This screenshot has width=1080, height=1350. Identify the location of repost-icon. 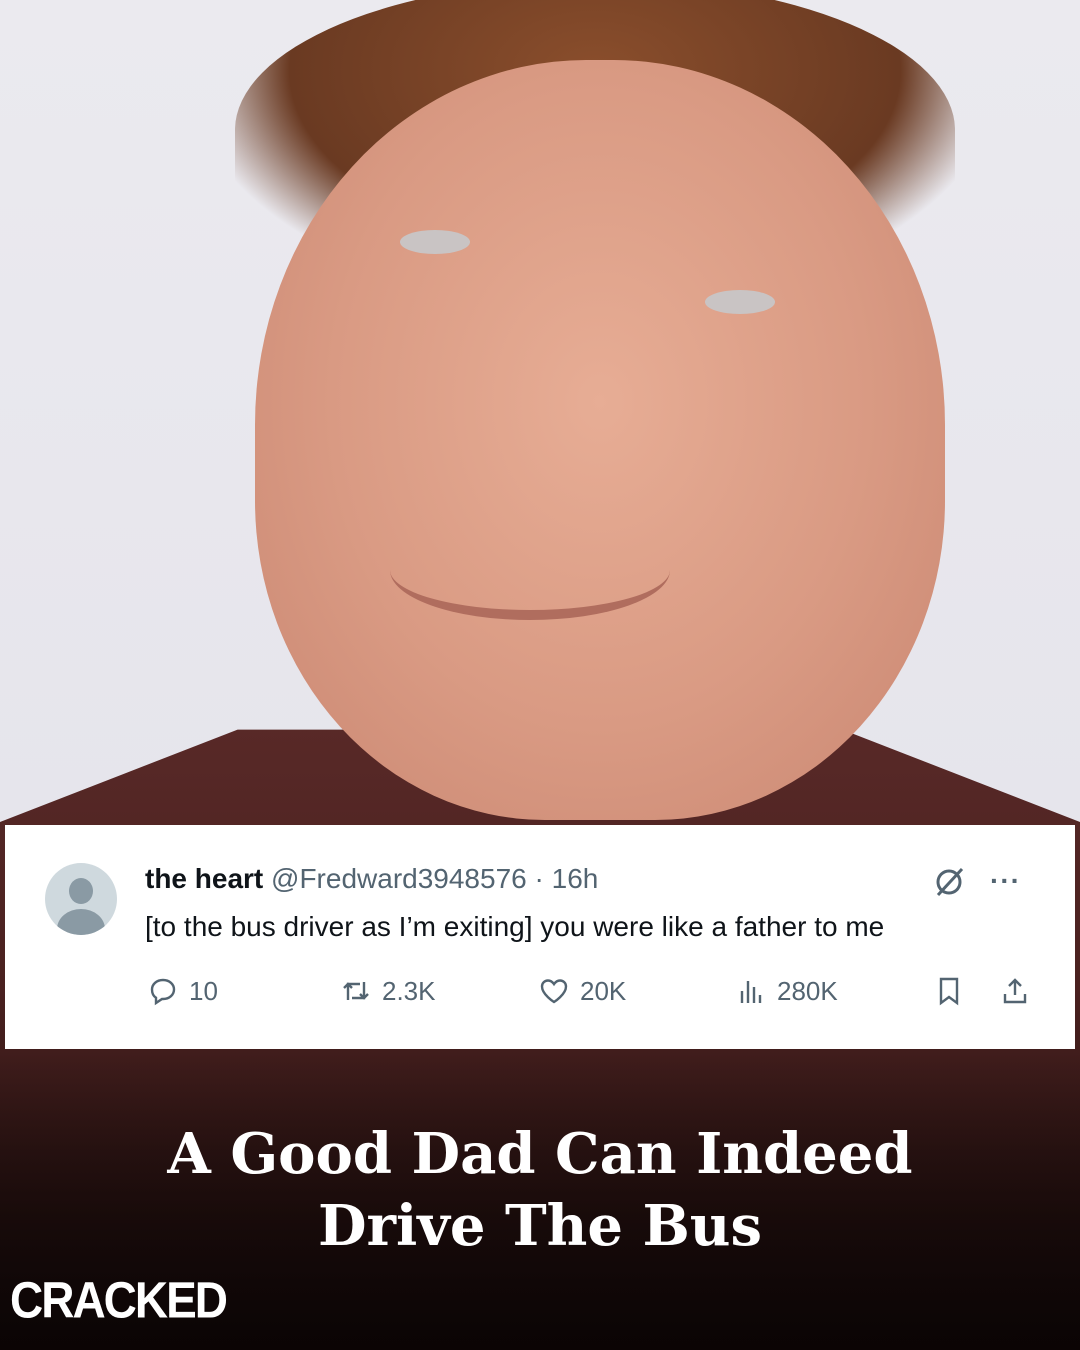
(356, 991).